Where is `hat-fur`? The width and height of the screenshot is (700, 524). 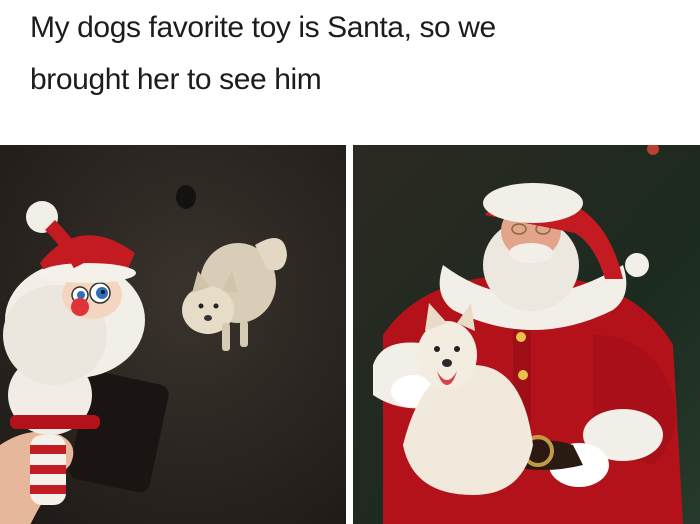 hat-fur is located at coordinates (533, 203).